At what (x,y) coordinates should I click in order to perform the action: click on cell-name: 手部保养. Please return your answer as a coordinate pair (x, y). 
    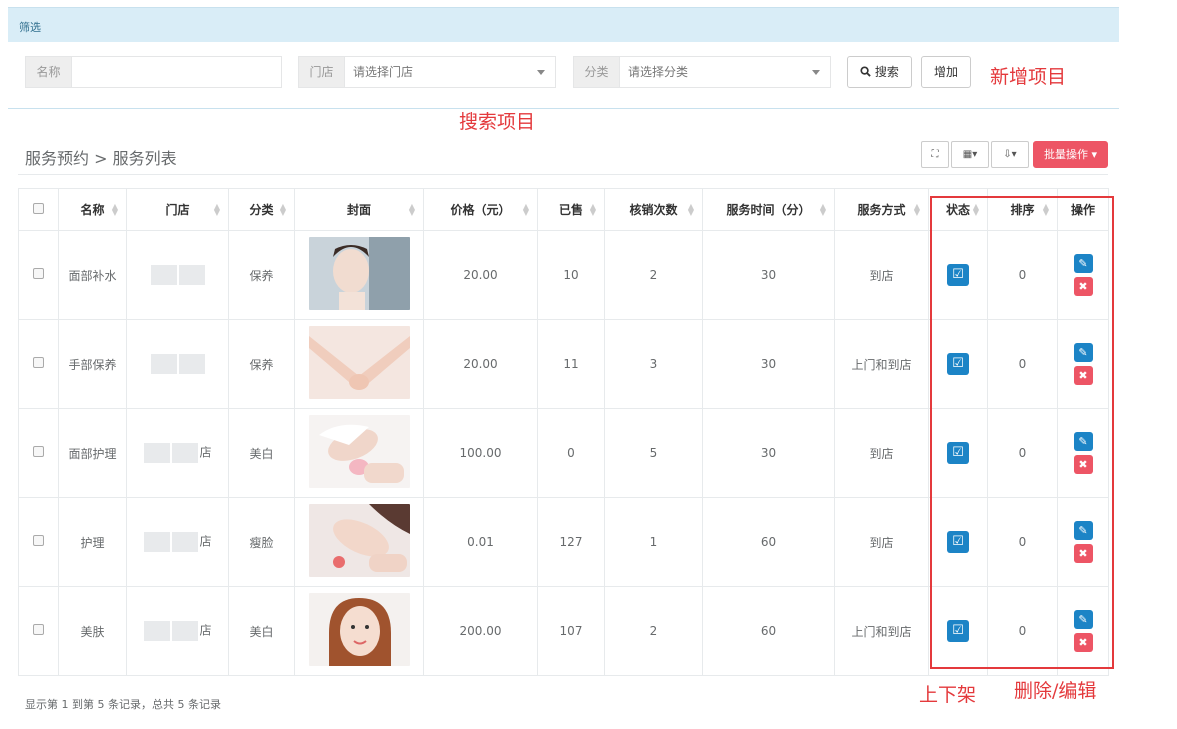
    Looking at the image, I should click on (92, 364).